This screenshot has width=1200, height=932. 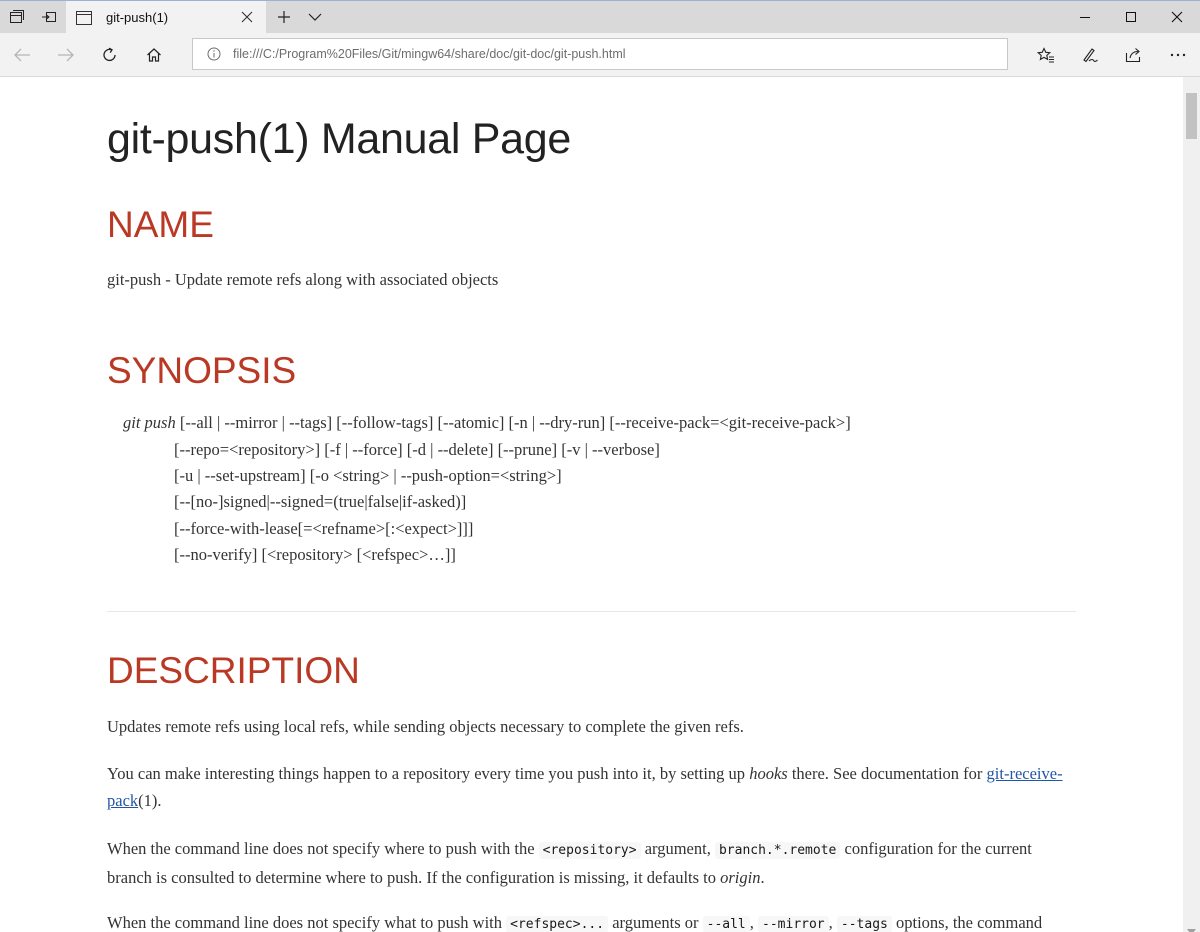 What do you see at coordinates (214, 54) in the screenshot?
I see `info-icon` at bounding box center [214, 54].